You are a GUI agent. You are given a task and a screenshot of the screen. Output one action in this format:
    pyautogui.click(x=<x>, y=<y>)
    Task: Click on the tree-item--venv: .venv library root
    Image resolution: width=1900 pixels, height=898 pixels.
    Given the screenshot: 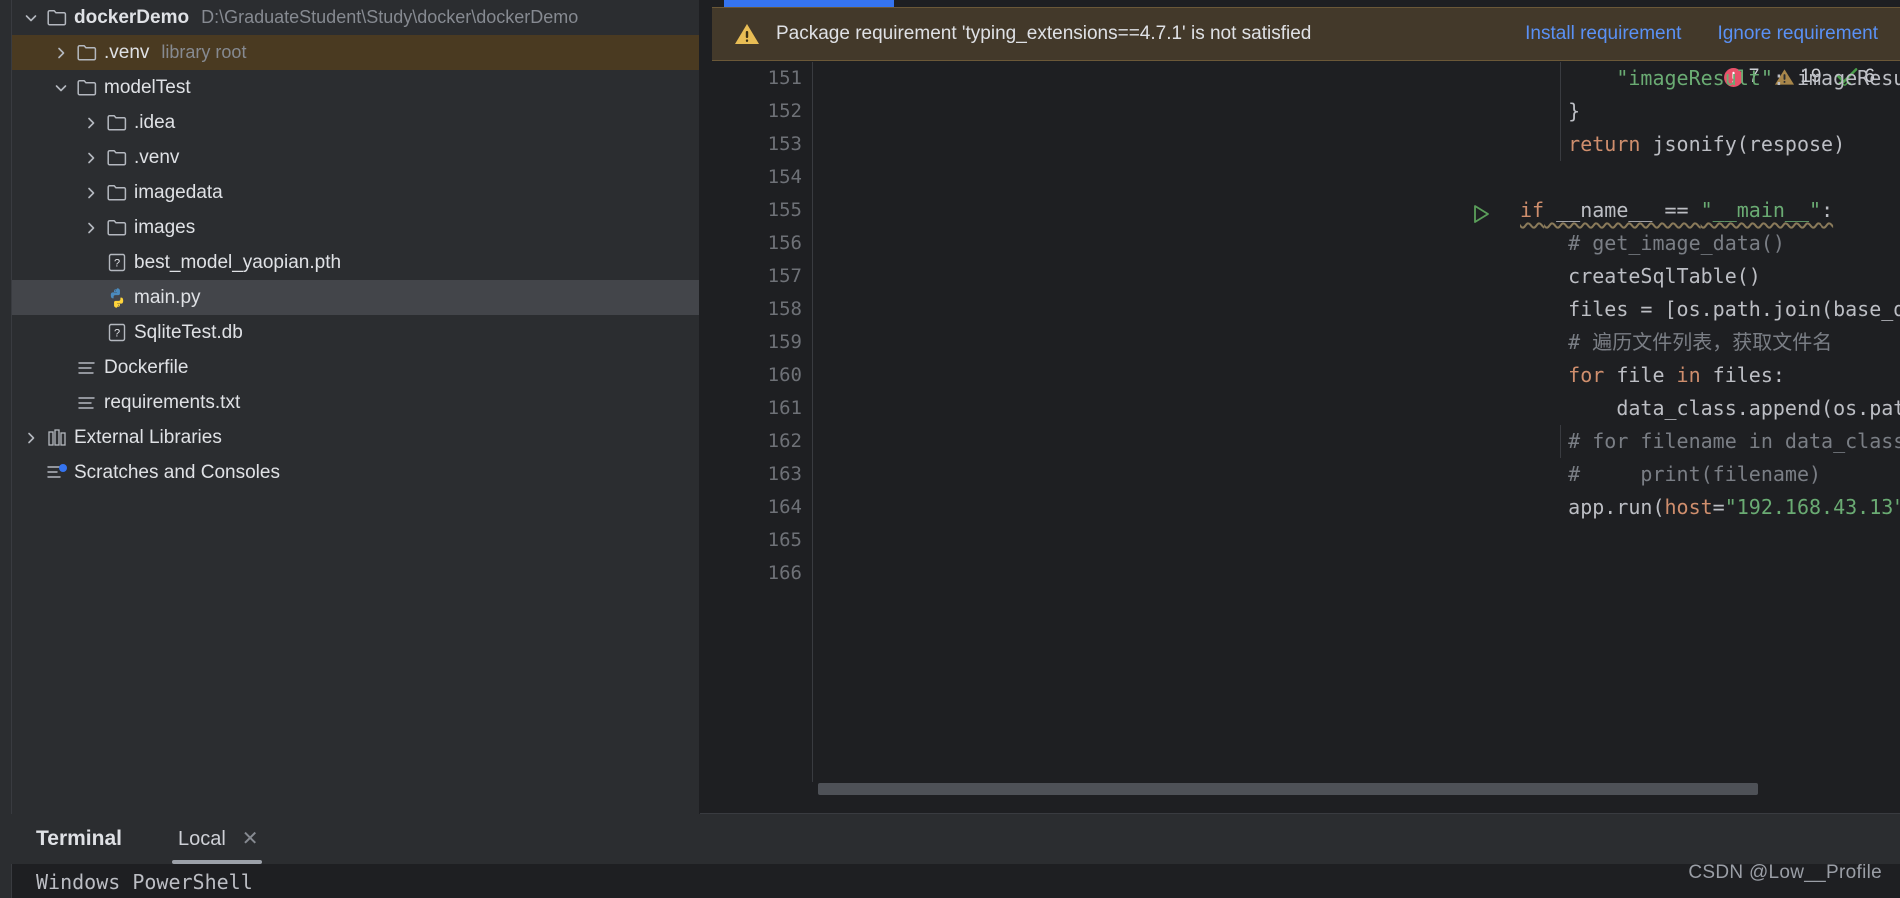 What is the action you would take?
    pyautogui.click(x=355, y=52)
    